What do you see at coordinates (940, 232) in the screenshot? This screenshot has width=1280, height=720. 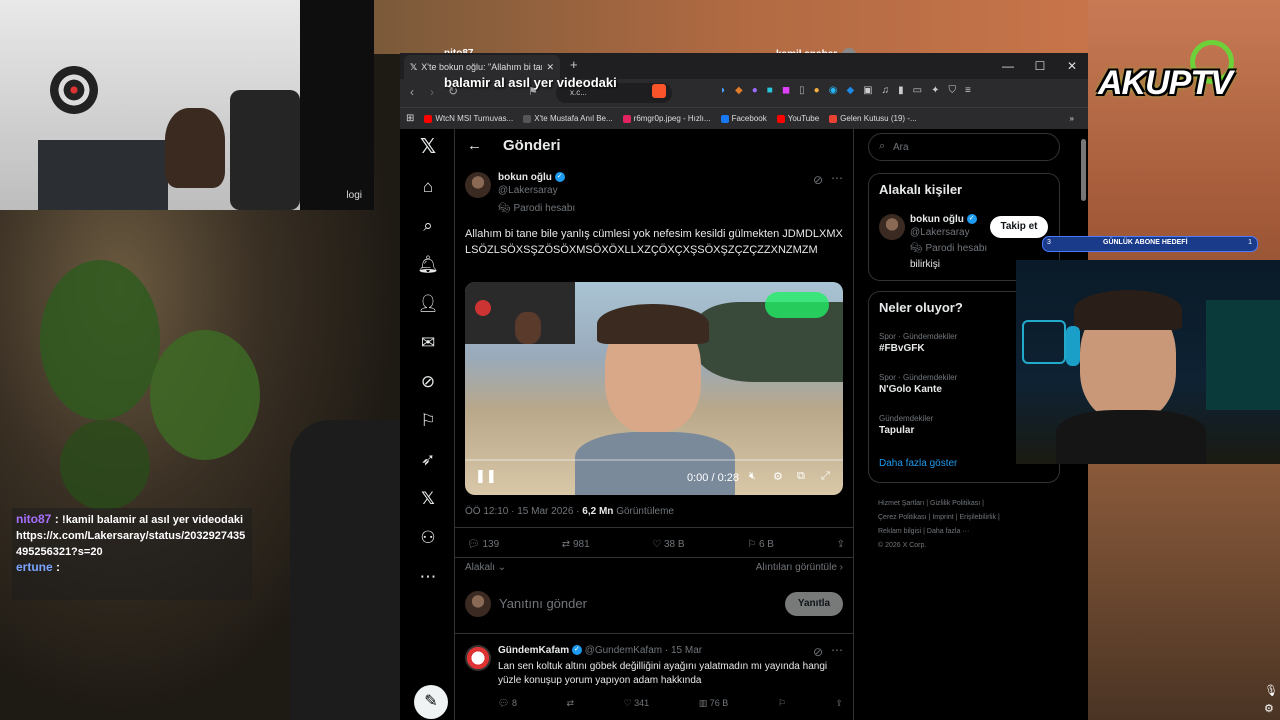 I see `person-handle: @Lakersaray` at bounding box center [940, 232].